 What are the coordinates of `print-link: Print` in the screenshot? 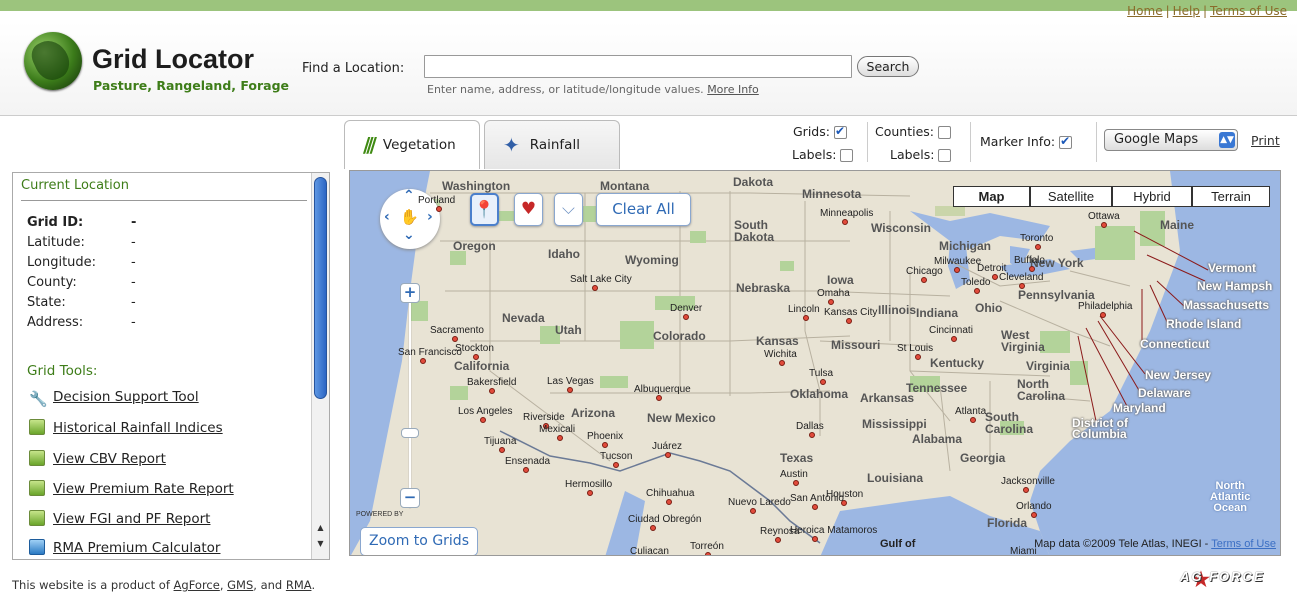 It's located at (1265, 140).